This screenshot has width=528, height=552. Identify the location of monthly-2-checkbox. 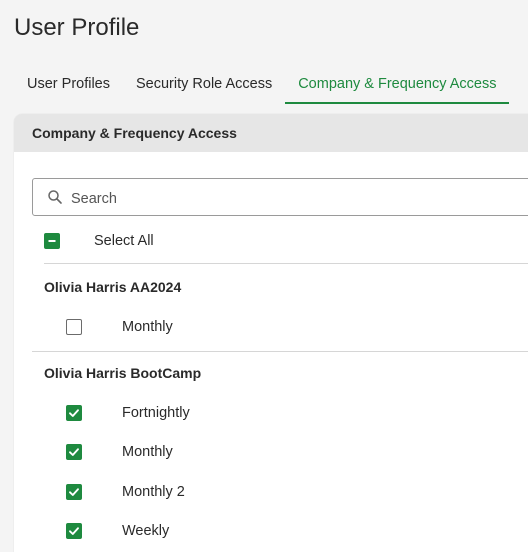
(74, 492).